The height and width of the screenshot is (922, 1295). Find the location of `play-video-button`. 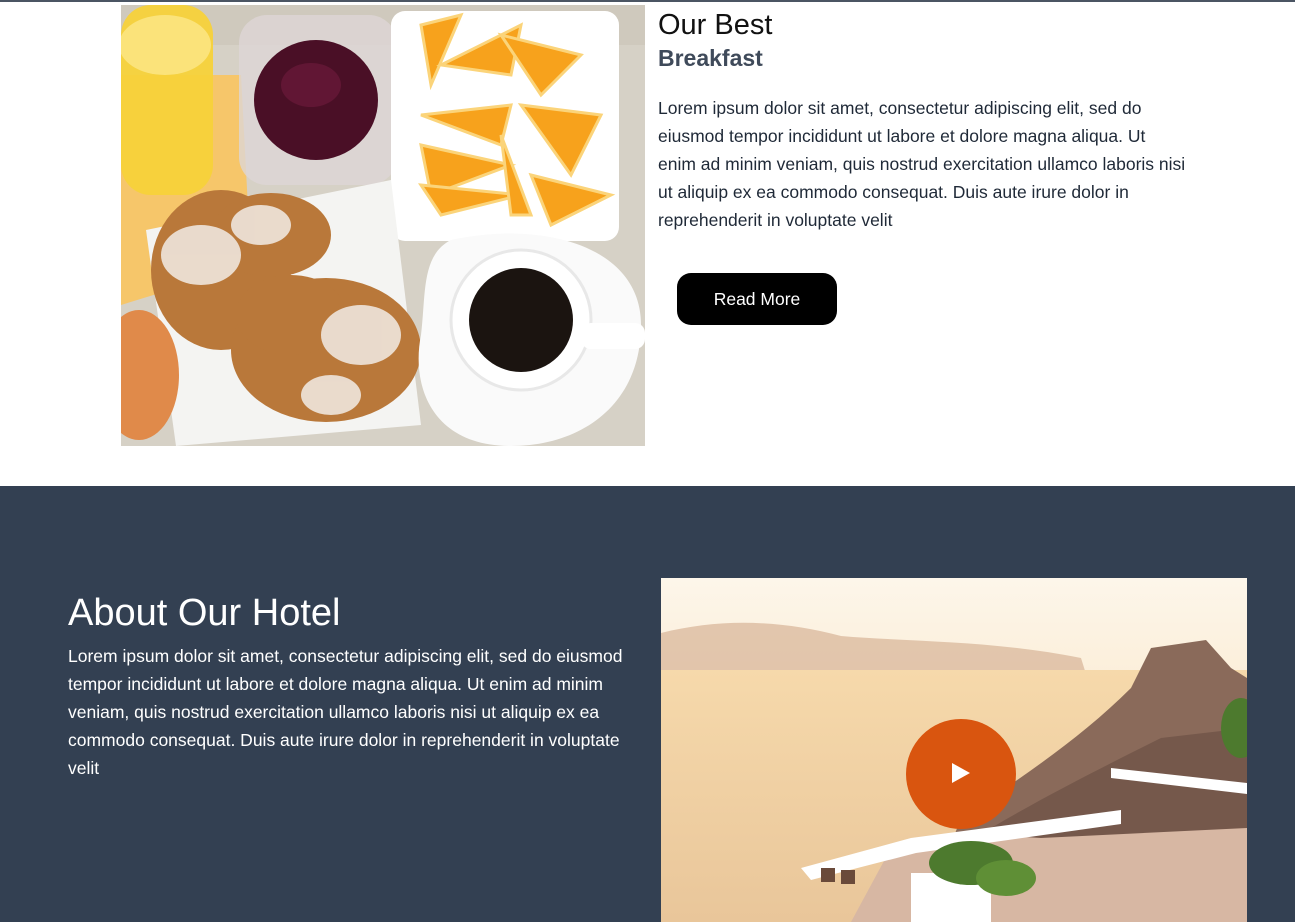

play-video-button is located at coordinates (961, 774).